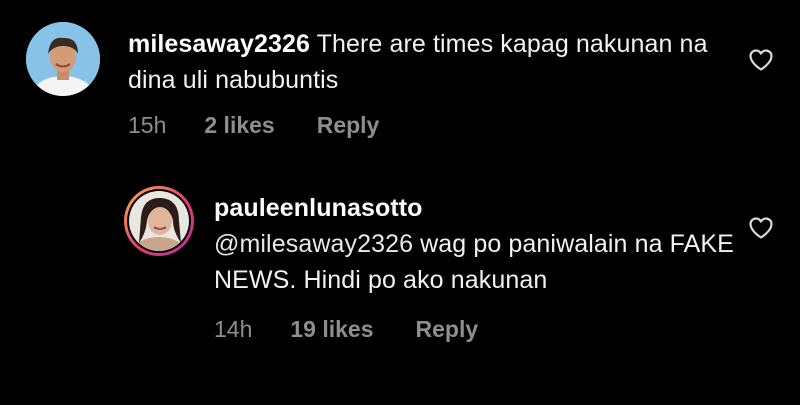 The image size is (800, 405). I want to click on avatar, so click(63, 59).